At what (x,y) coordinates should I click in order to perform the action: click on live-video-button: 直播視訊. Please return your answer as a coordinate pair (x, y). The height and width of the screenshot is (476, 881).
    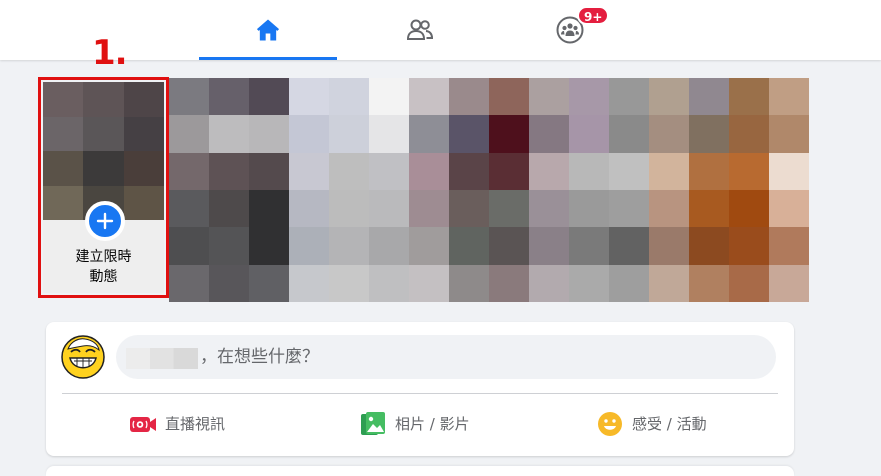
    Looking at the image, I should click on (177, 424).